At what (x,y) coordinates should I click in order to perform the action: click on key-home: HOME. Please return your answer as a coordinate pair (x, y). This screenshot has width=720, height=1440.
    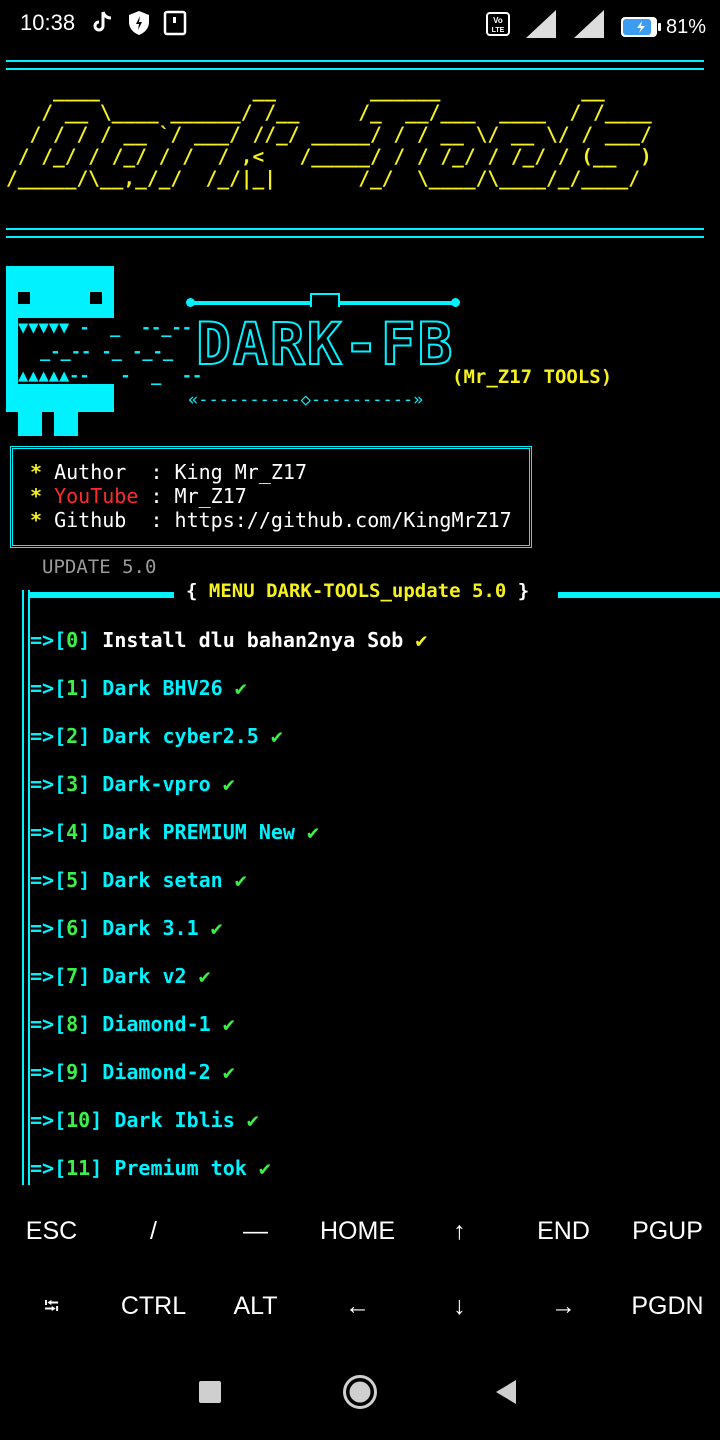
    Looking at the image, I should click on (357, 1231).